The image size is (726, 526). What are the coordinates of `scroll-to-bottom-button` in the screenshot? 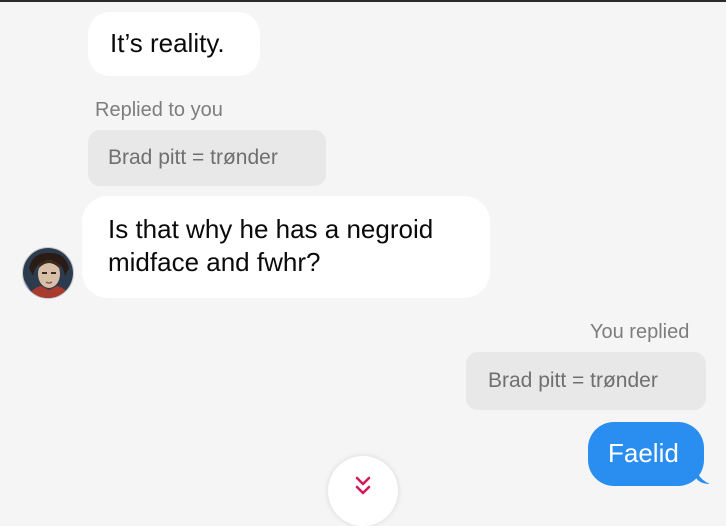 It's located at (363, 491).